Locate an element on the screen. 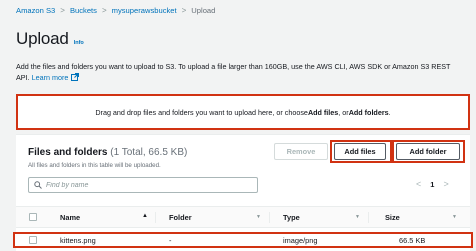  breadcrumb-current: Upload is located at coordinates (203, 10).